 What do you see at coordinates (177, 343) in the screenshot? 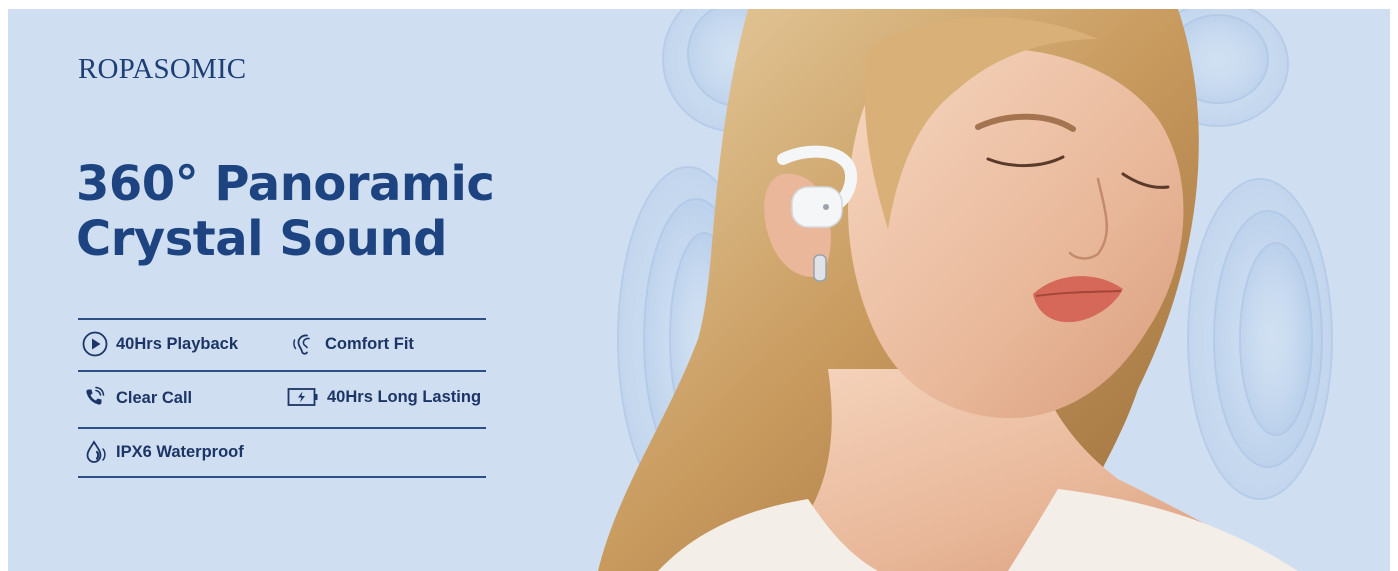
I see `feature-label: 40Hrs Playback` at bounding box center [177, 343].